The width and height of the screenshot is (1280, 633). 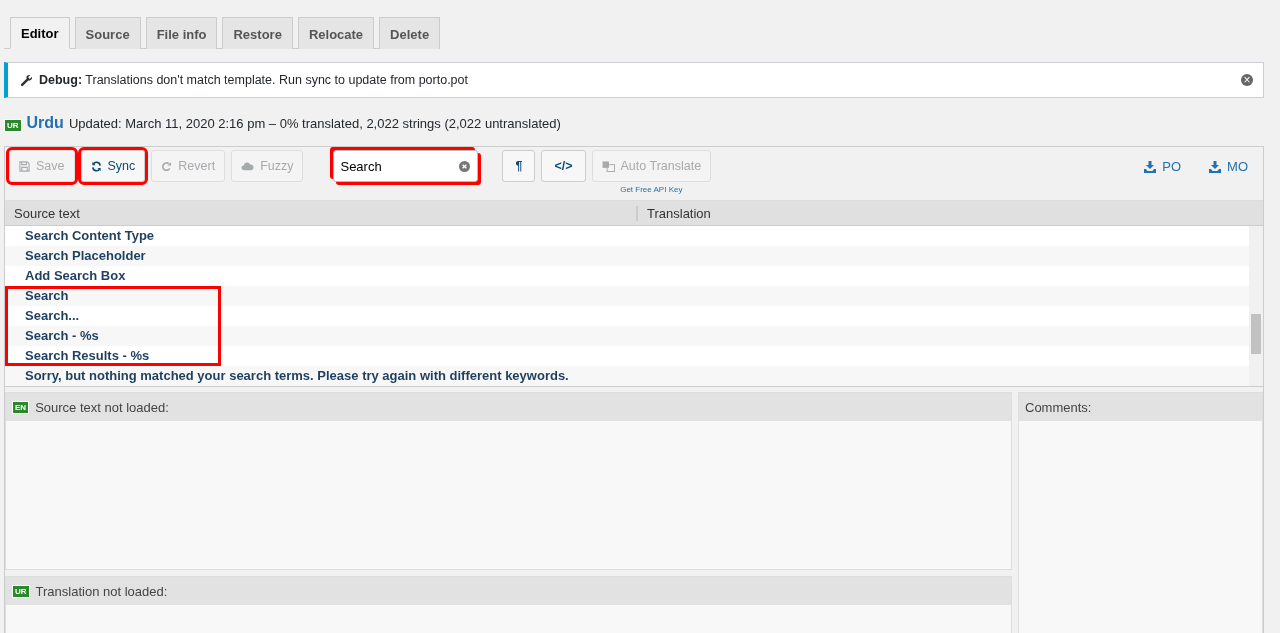 What do you see at coordinates (26, 80) in the screenshot?
I see `wrench-icon` at bounding box center [26, 80].